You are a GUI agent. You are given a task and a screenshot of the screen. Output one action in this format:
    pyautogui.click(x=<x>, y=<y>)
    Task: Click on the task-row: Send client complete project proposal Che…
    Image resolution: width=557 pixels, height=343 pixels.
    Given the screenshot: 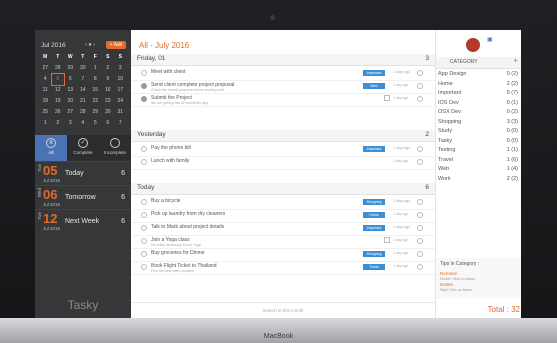 What is the action you would take?
    pyautogui.click(x=283, y=87)
    